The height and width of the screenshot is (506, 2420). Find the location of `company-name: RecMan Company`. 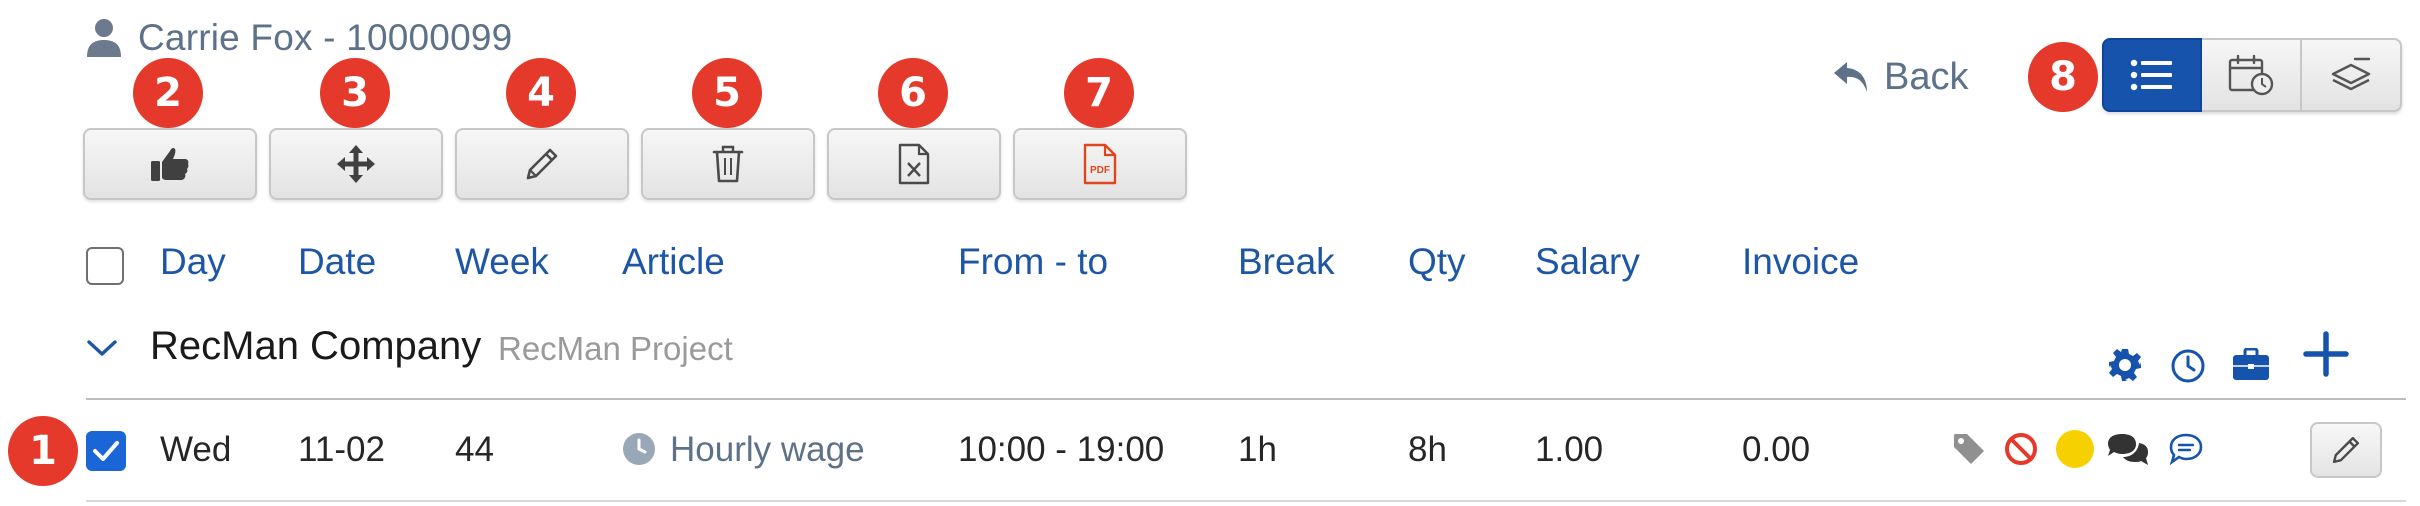

company-name: RecMan Company is located at coordinates (316, 346).